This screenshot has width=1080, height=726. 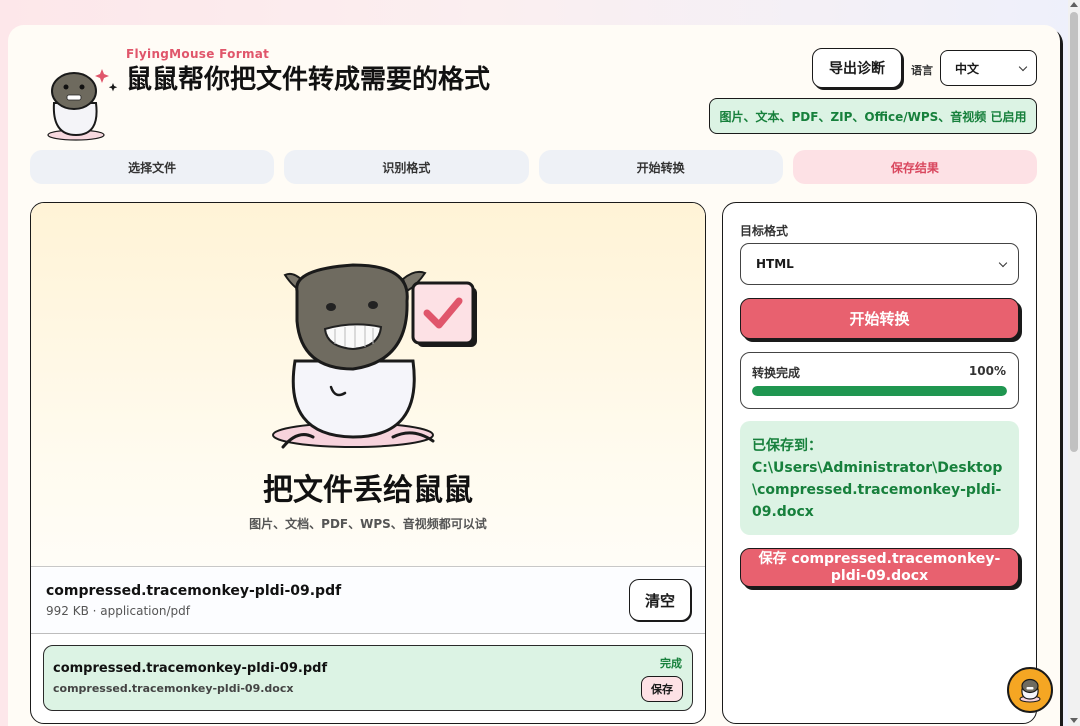 I want to click on export-diagnostics-button: 导出诊断, so click(x=857, y=68).